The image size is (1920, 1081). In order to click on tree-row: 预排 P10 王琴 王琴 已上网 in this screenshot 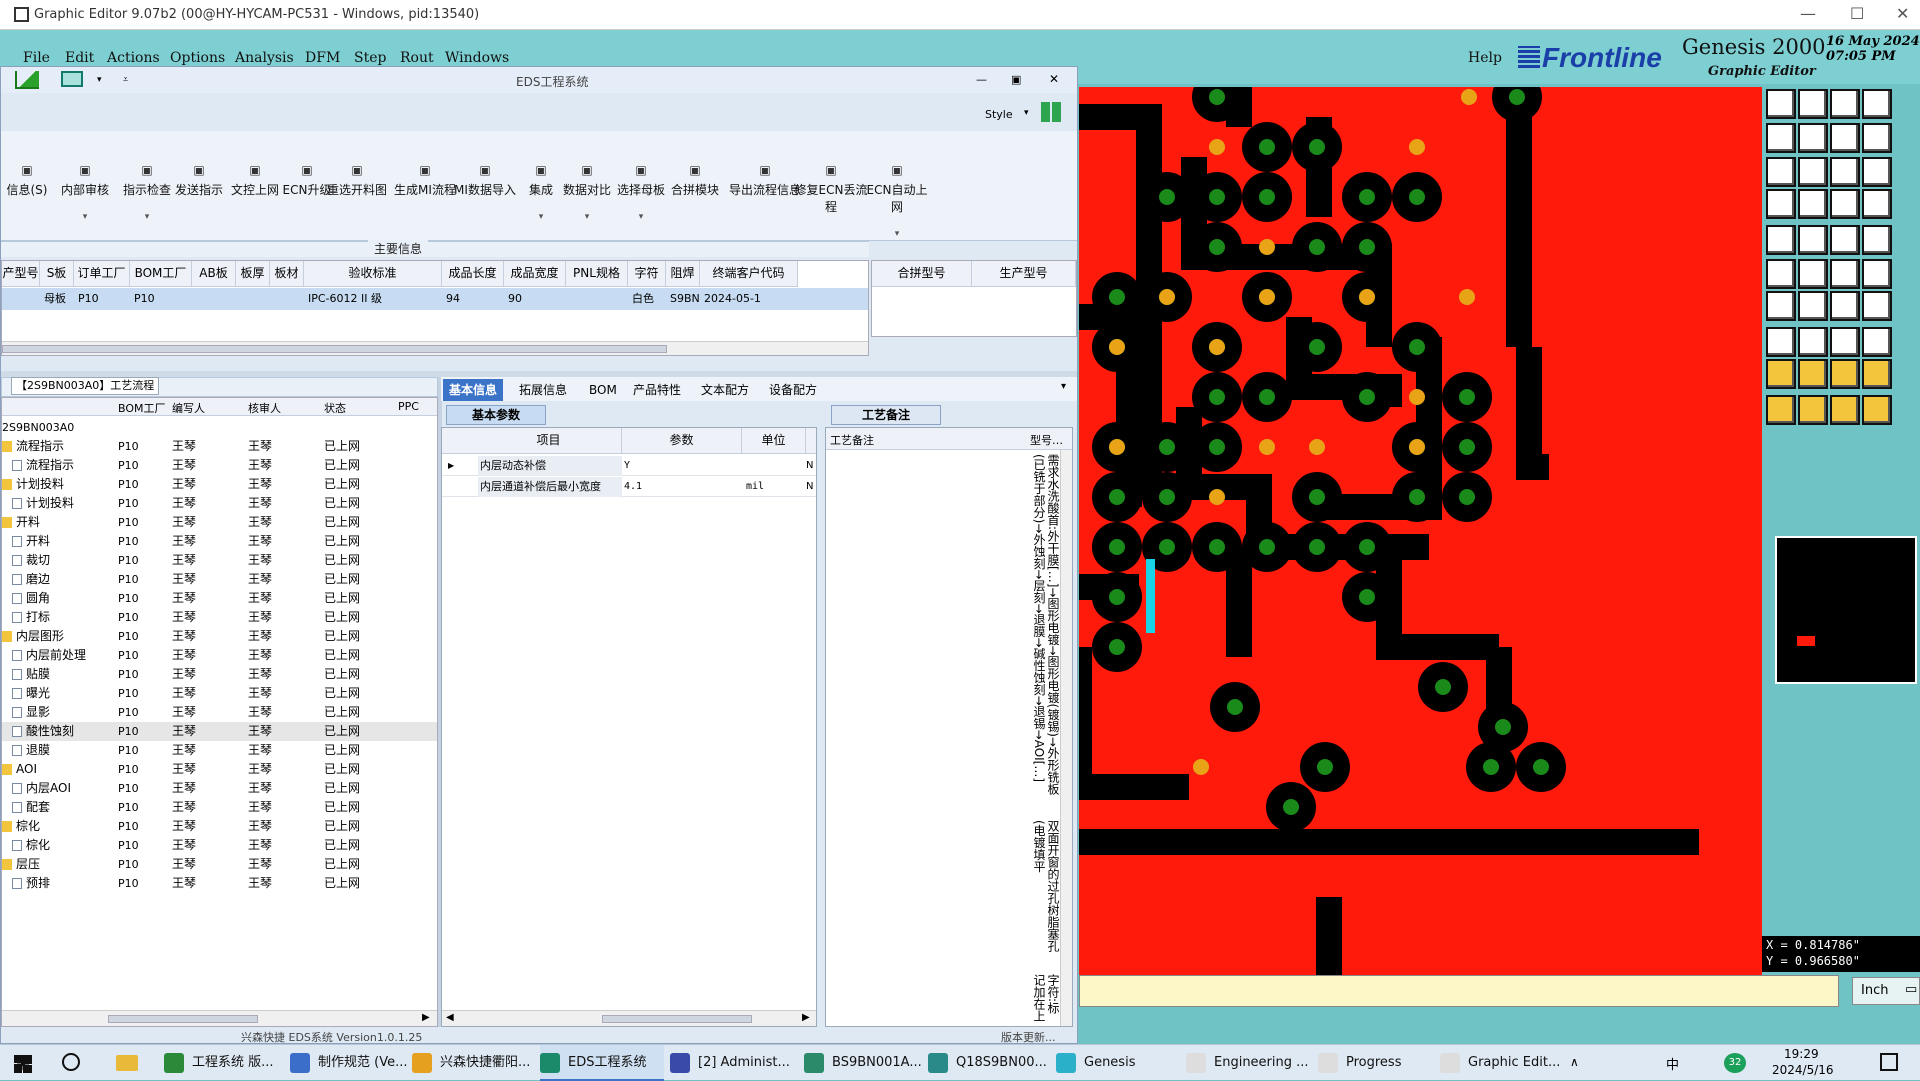, I will do `click(219, 883)`.